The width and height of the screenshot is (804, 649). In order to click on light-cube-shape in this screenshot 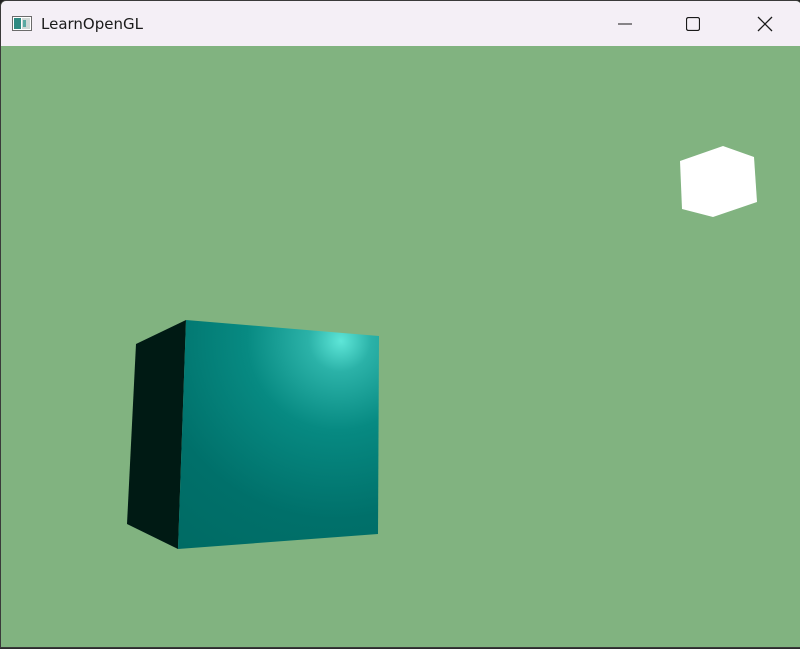, I will do `click(718, 181)`.